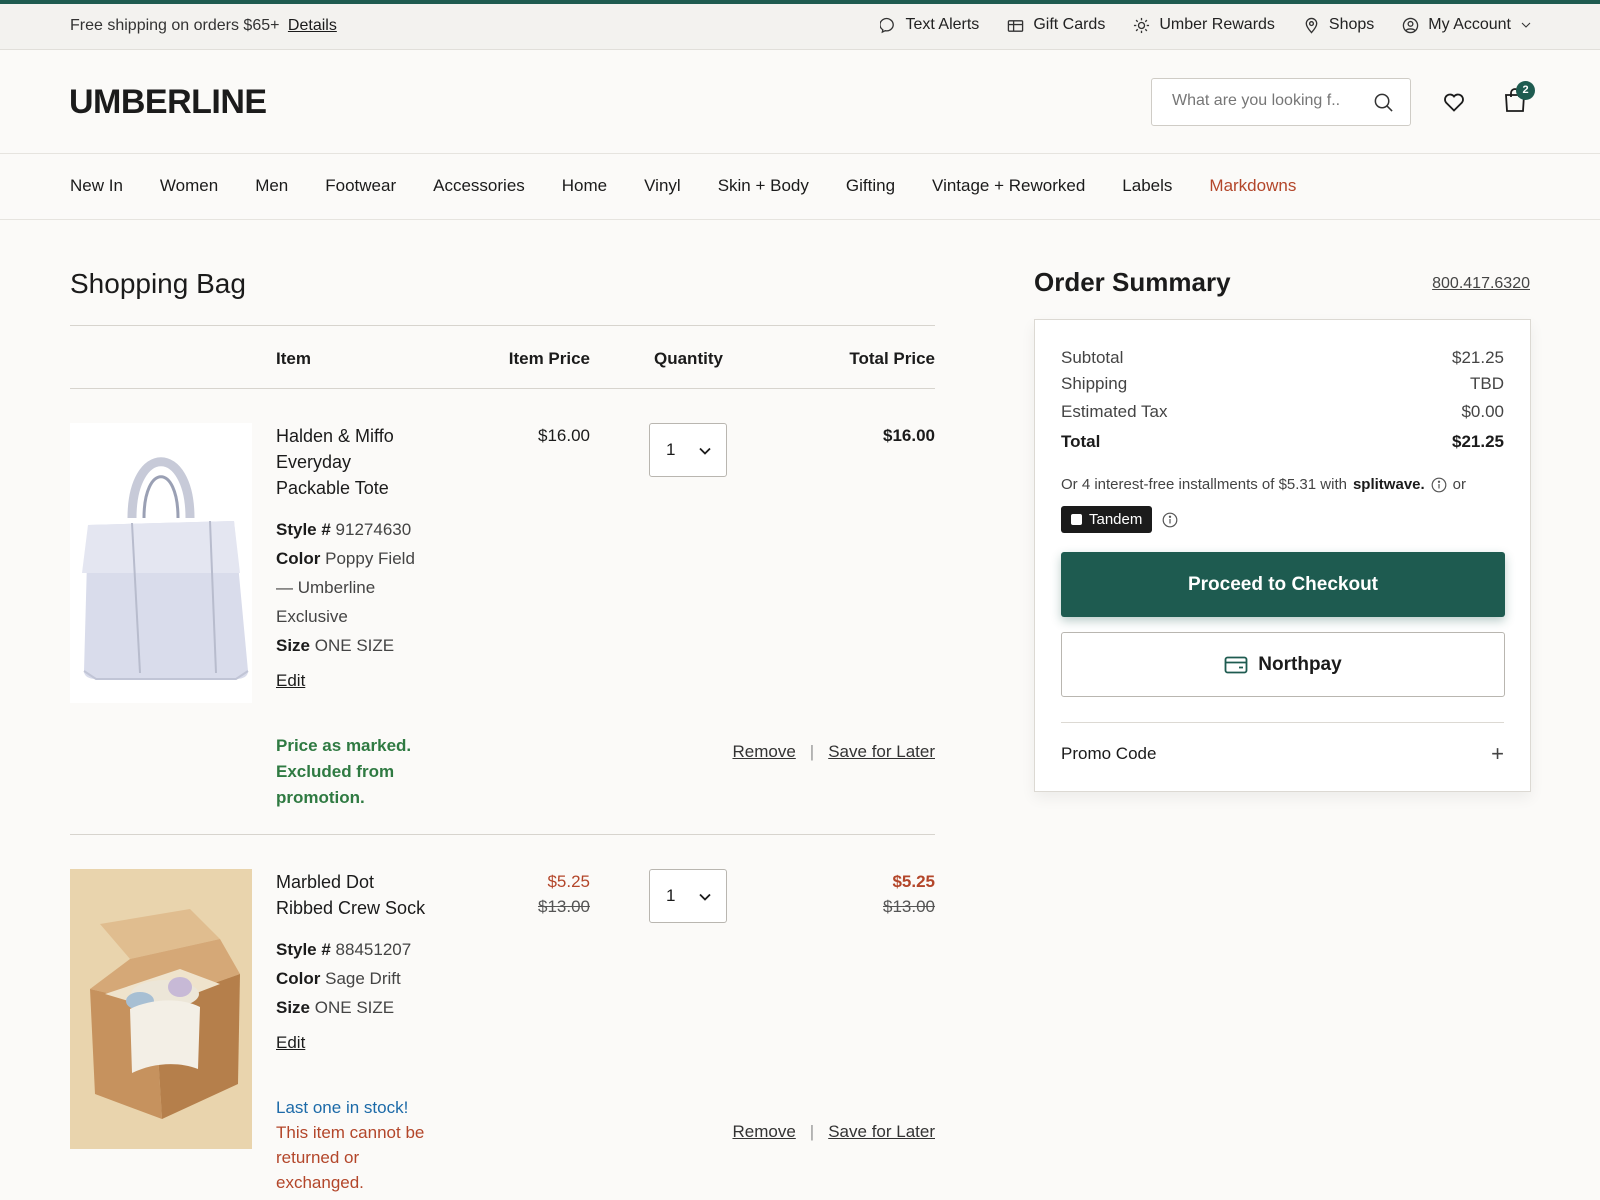 Image resolution: width=1600 pixels, height=1200 pixels. What do you see at coordinates (1478, 357) in the screenshot?
I see `subtotal-value: $21.25` at bounding box center [1478, 357].